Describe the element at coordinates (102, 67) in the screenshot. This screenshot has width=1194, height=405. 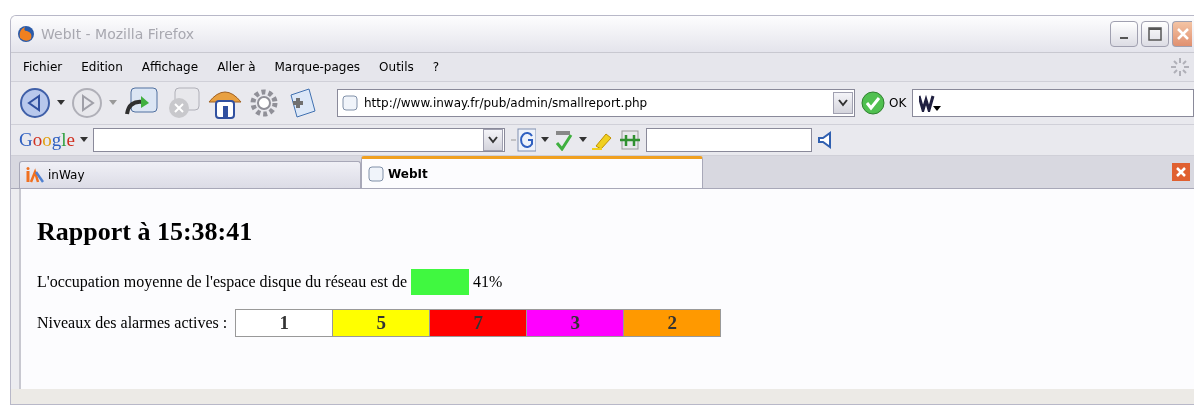
I see `menu-item: Edition` at that location.